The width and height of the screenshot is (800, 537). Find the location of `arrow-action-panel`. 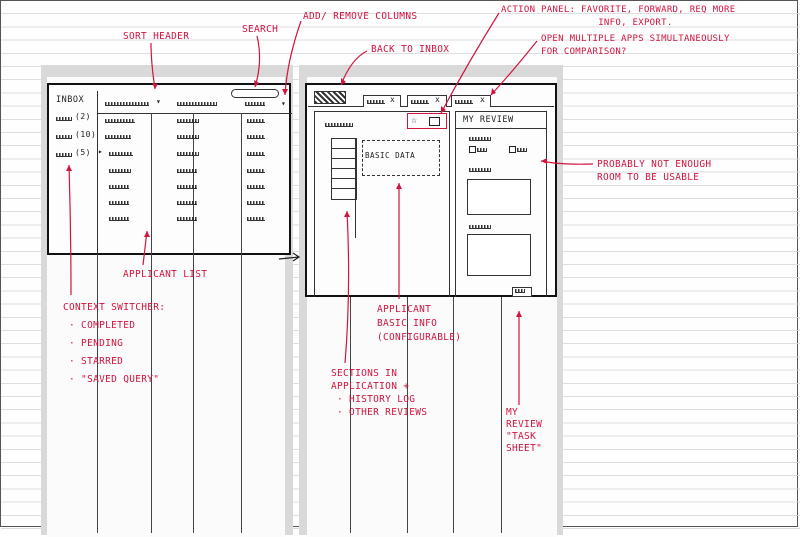

arrow-action-panel is located at coordinates (470, 63).